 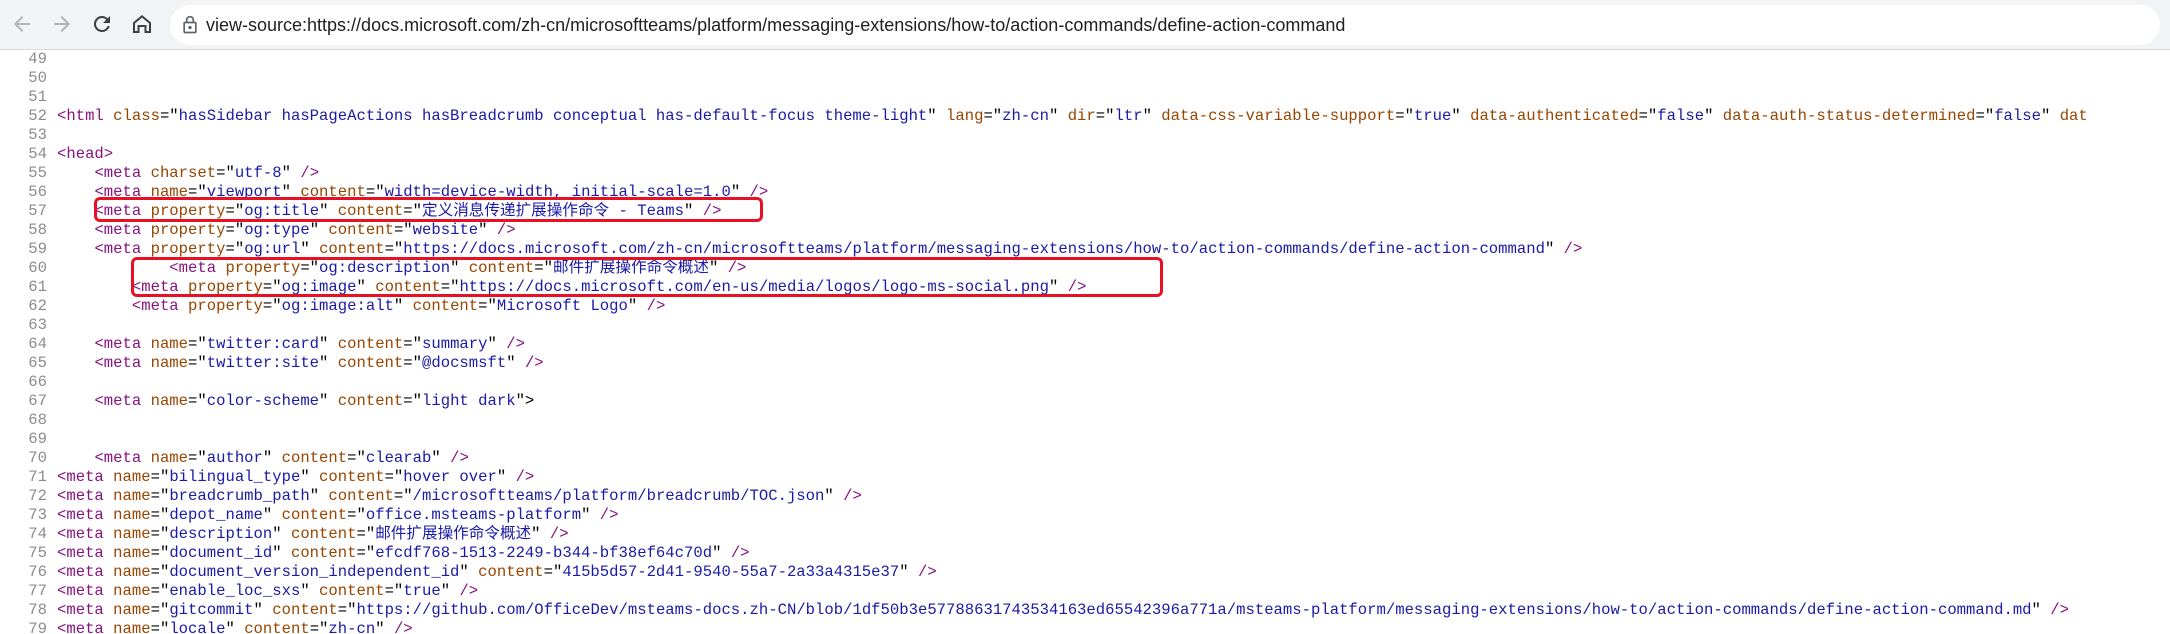 What do you see at coordinates (37, 515) in the screenshot?
I see `line-number: 73` at bounding box center [37, 515].